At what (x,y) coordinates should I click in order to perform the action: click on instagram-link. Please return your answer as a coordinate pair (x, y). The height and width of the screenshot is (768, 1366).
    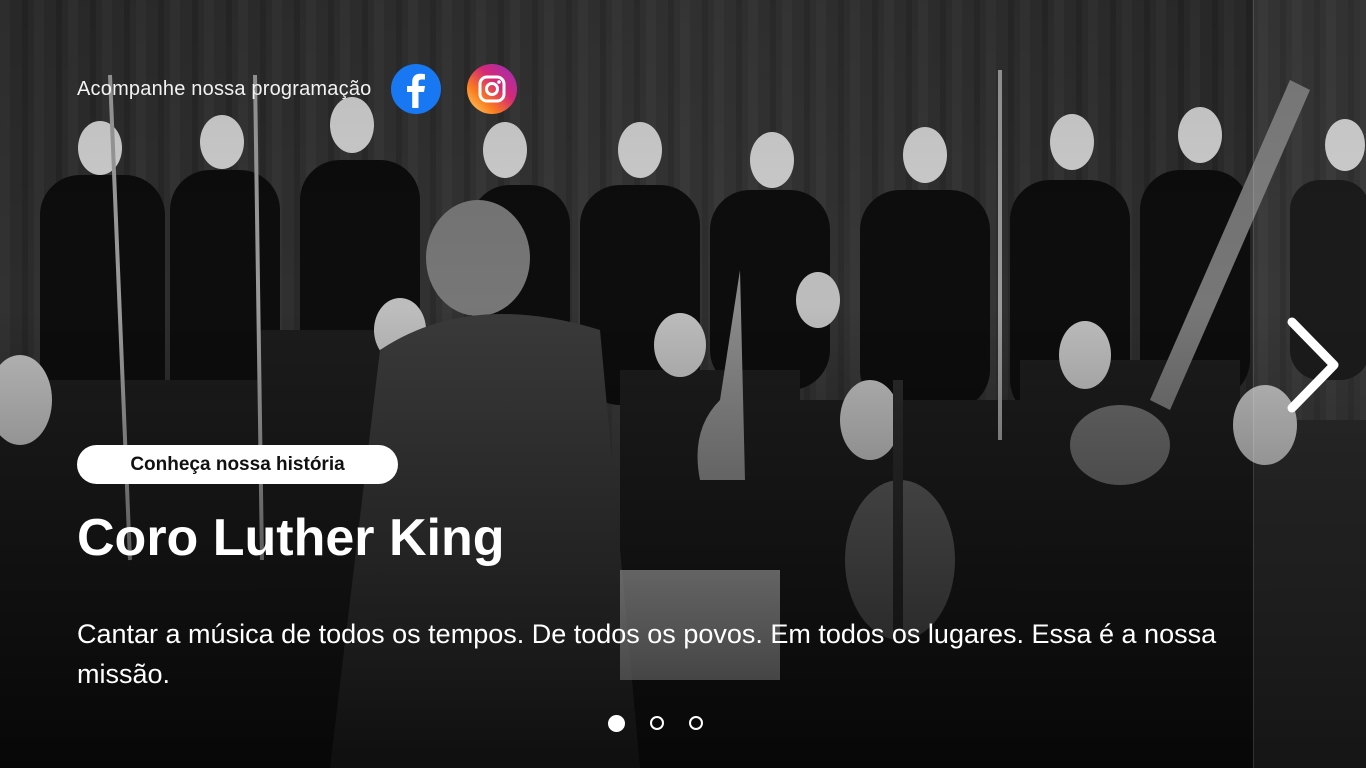
    Looking at the image, I should click on (492, 89).